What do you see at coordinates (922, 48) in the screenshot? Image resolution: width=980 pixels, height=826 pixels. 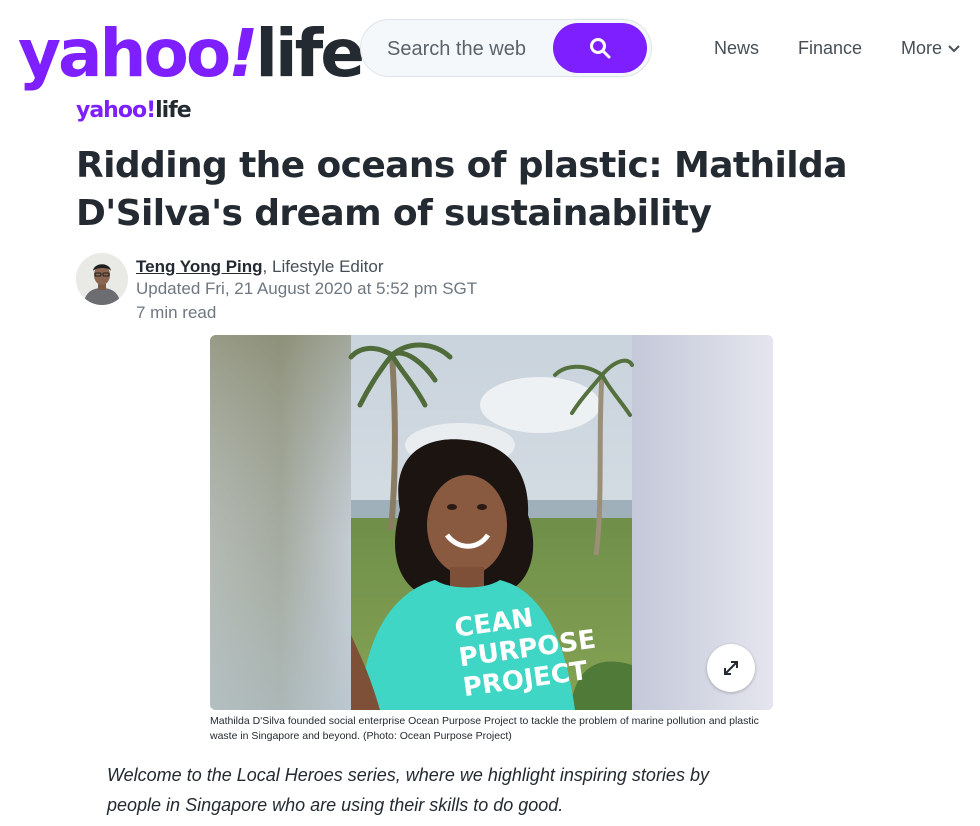 I see `nav-more-label: More` at bounding box center [922, 48].